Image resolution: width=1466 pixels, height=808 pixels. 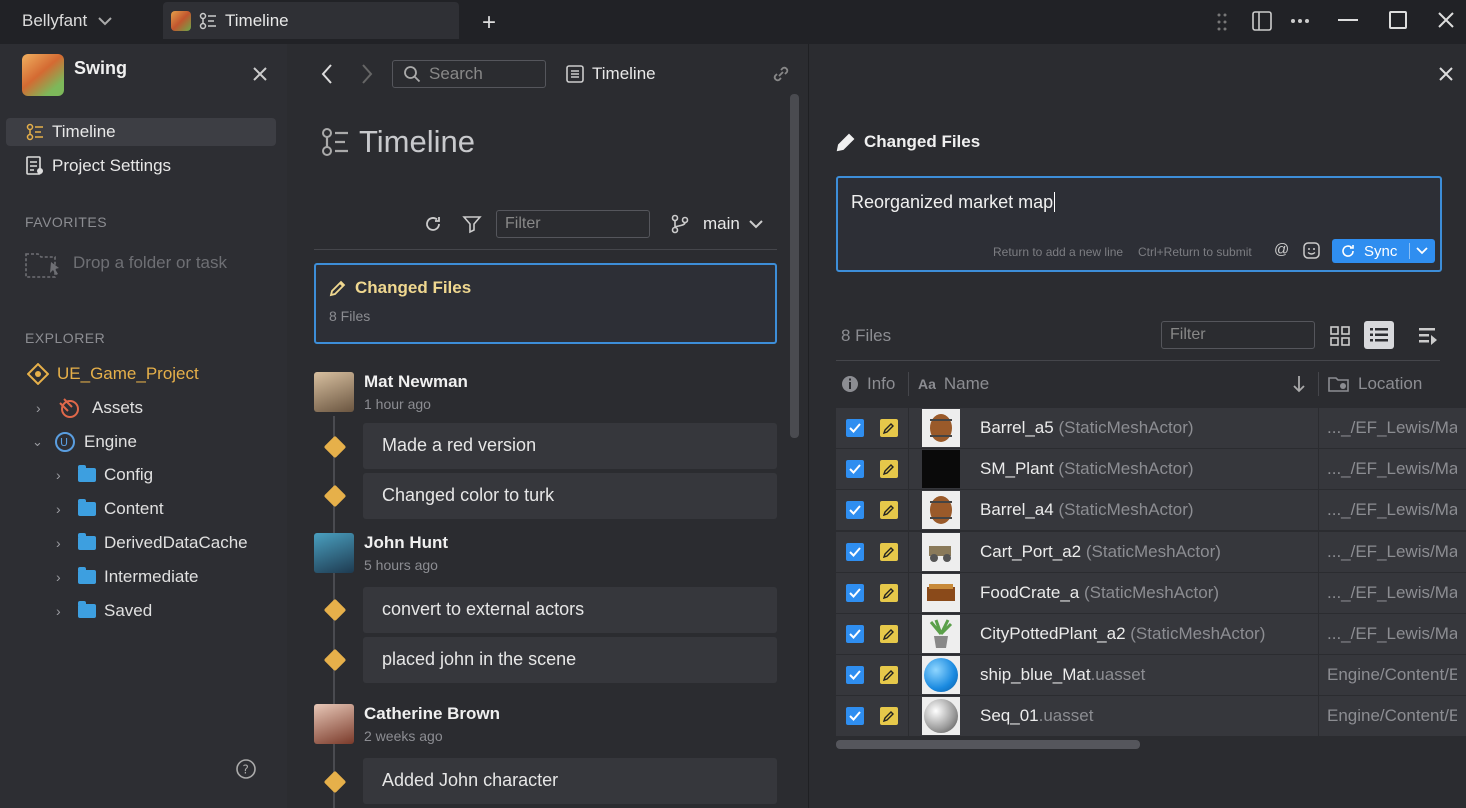 I want to click on author-name: Mat Newman, so click(x=416, y=381).